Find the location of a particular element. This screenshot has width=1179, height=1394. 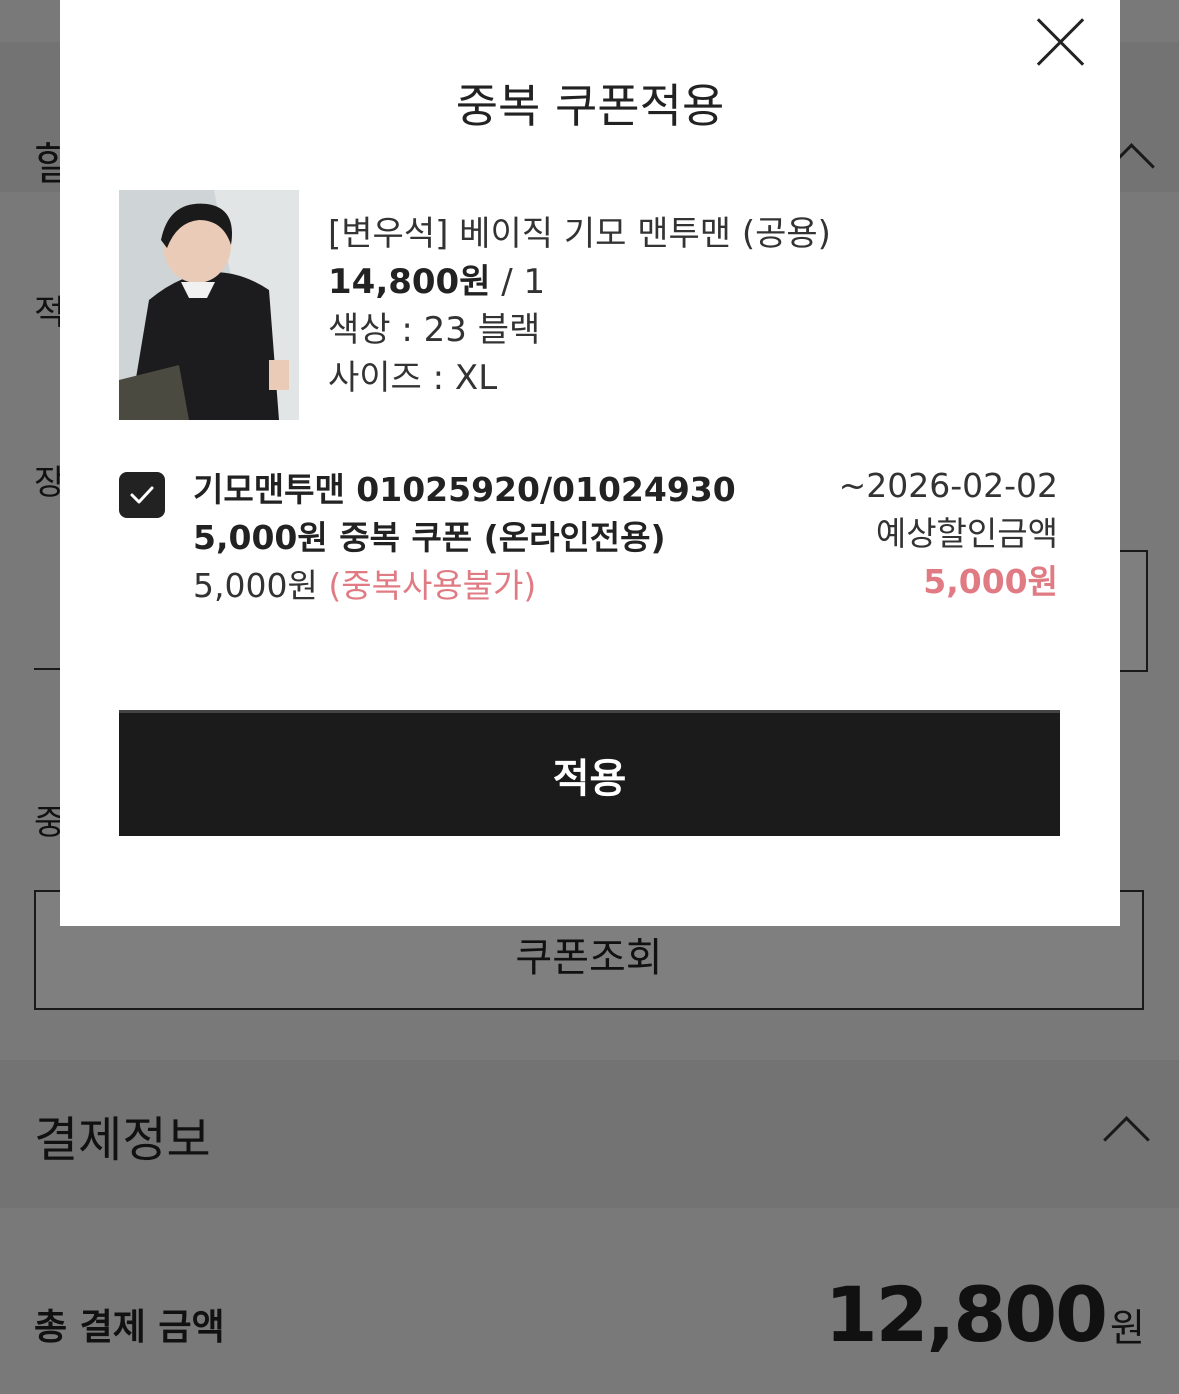

checkmark-icon is located at coordinates (142, 495).